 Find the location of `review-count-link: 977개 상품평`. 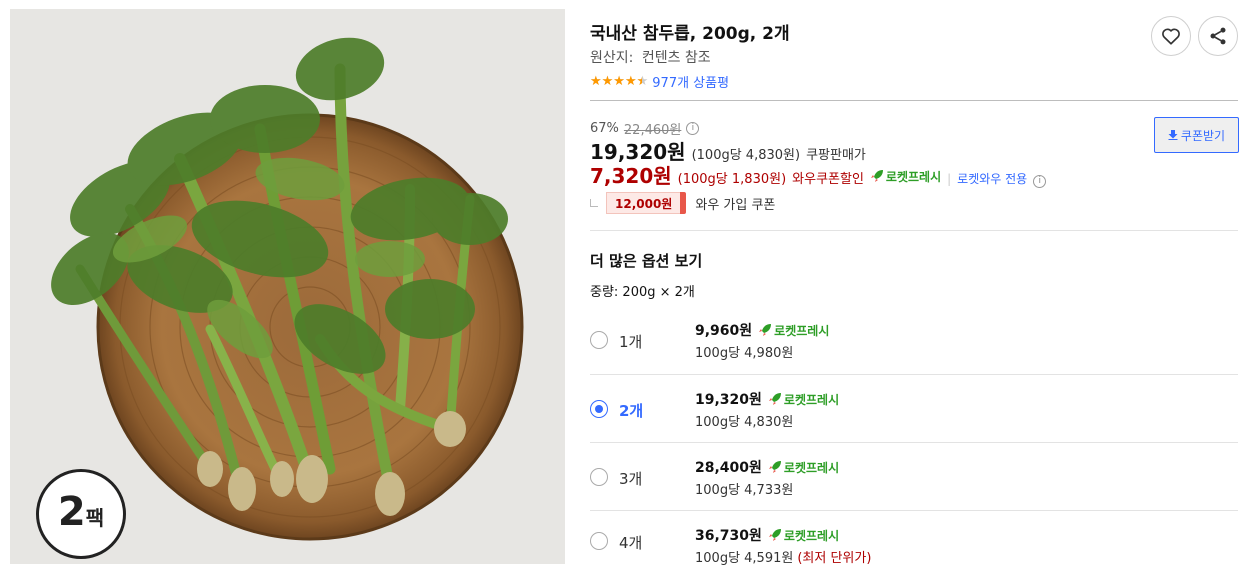

review-count-link: 977개 상품평 is located at coordinates (690, 81).